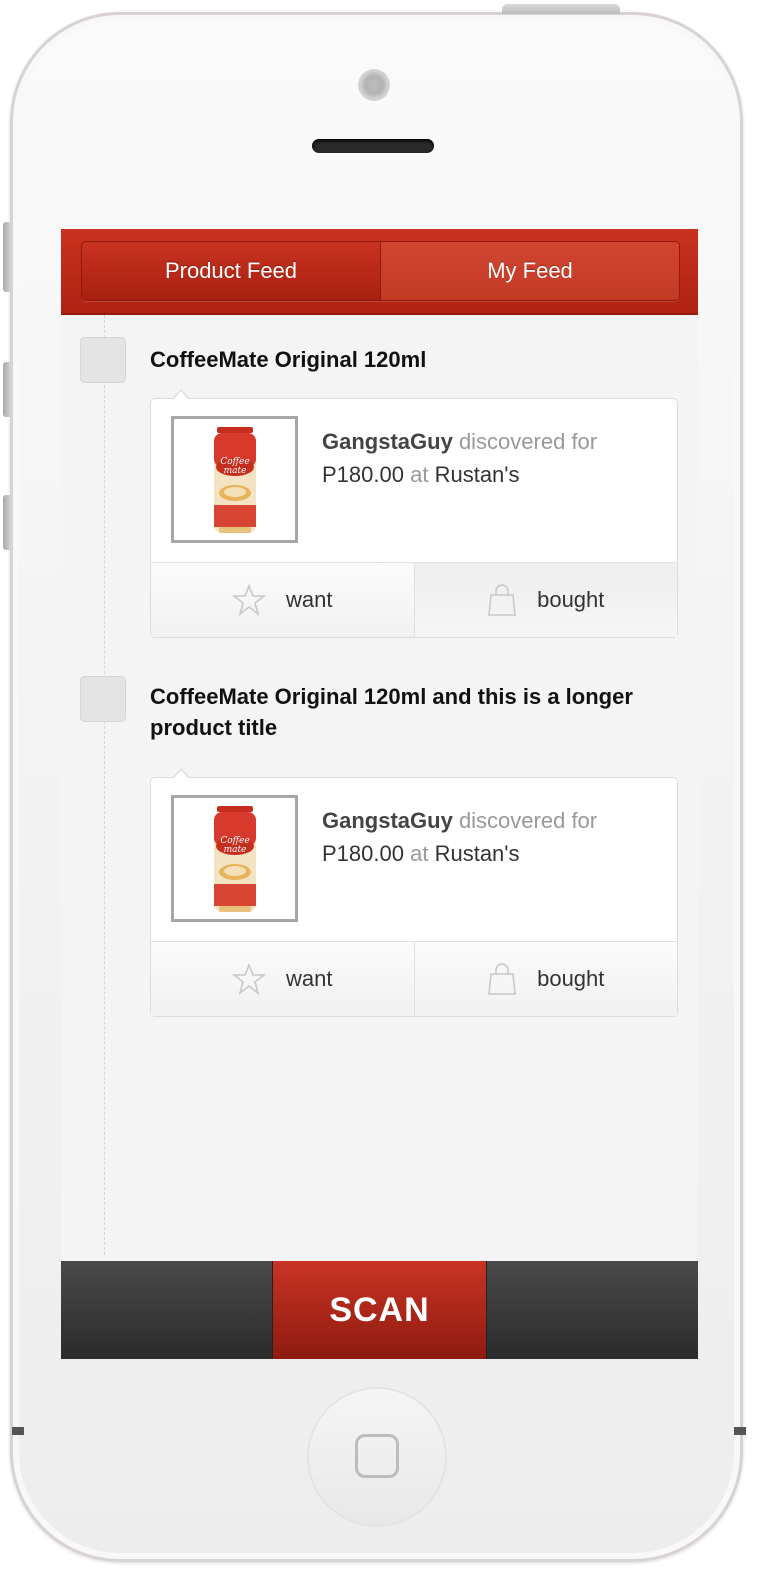  I want to click on feed-segmented-control: Product Feed My Feed, so click(380, 271).